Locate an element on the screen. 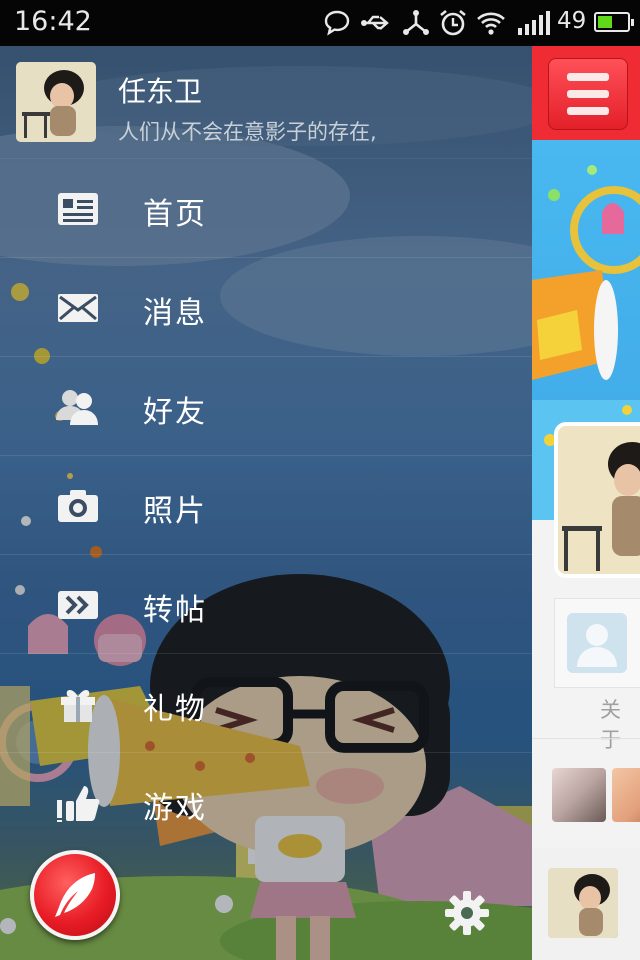  gear-icon is located at coordinates (467, 913).